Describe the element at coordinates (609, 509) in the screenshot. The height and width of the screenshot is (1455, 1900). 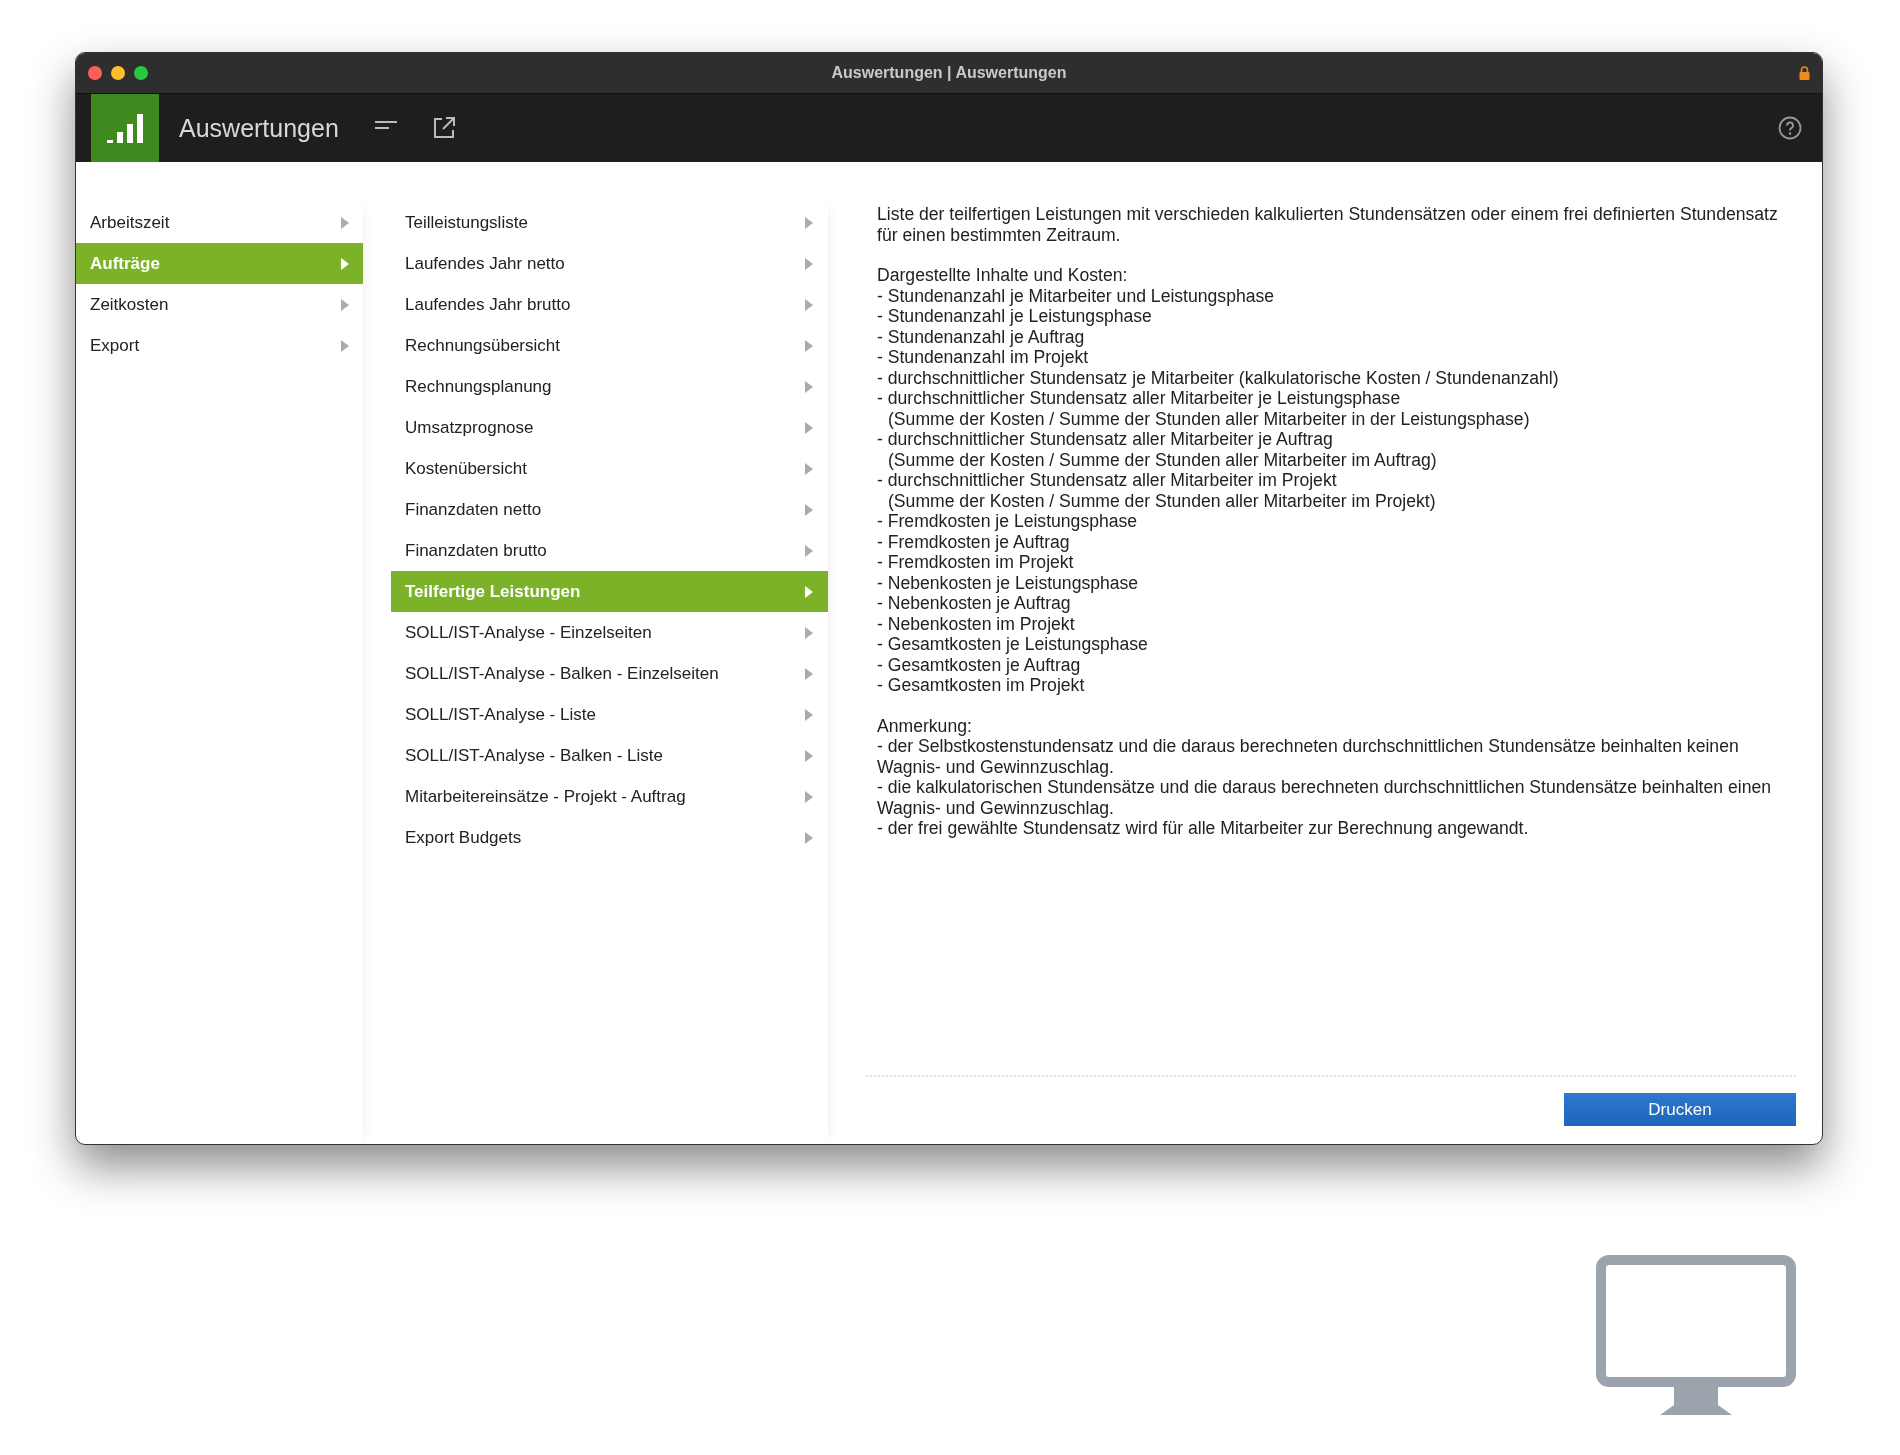
I see `report-item: Finanzdaten netto` at that location.